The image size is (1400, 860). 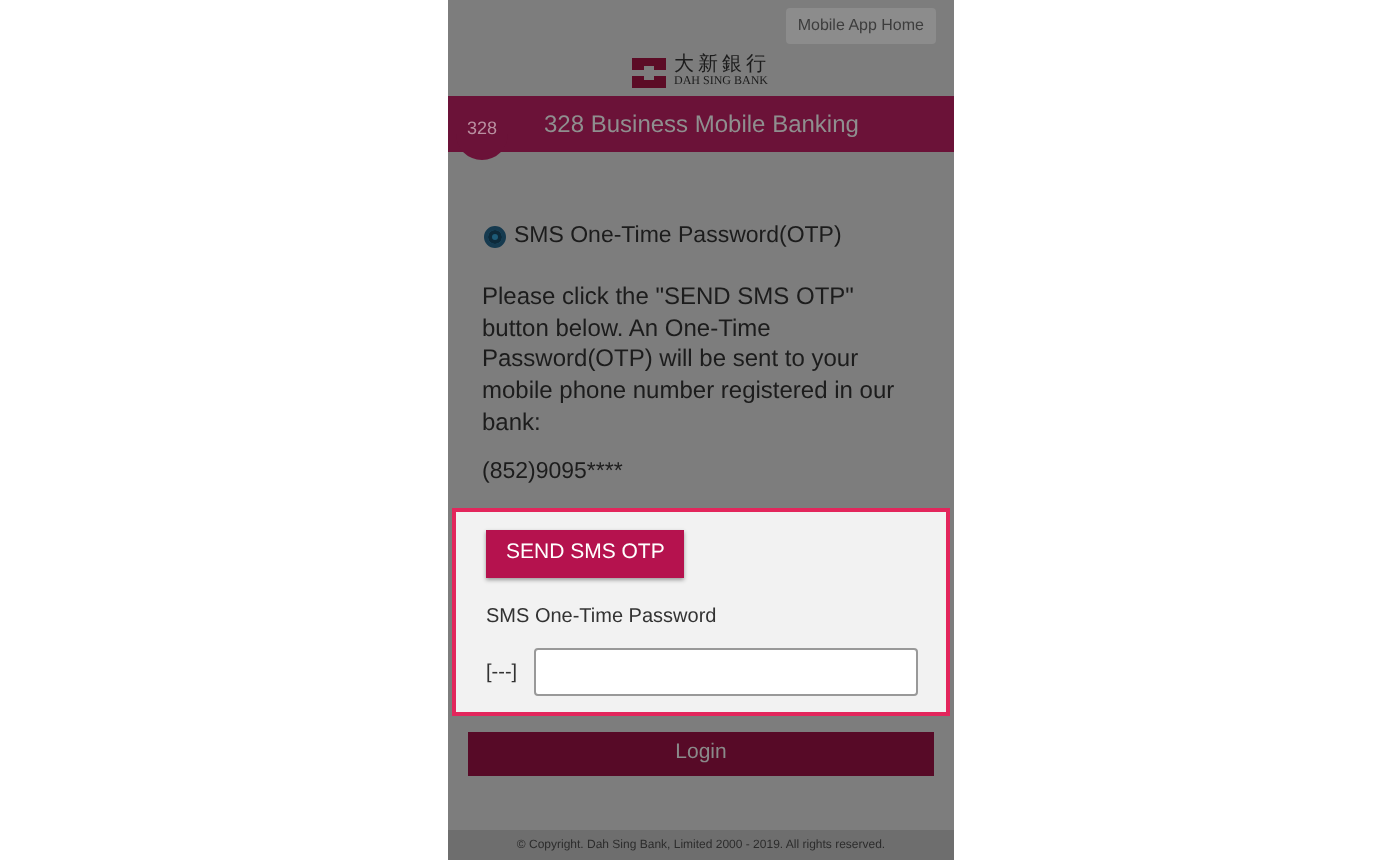 What do you see at coordinates (860, 26) in the screenshot?
I see `home-link: Mobile App Home` at bounding box center [860, 26].